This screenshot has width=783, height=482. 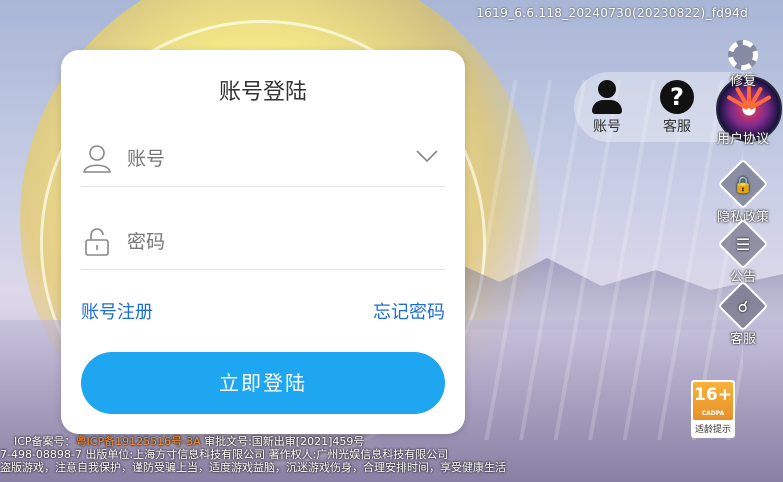 What do you see at coordinates (712, 430) in the screenshot?
I see `age-rating-label: 适龄提示` at bounding box center [712, 430].